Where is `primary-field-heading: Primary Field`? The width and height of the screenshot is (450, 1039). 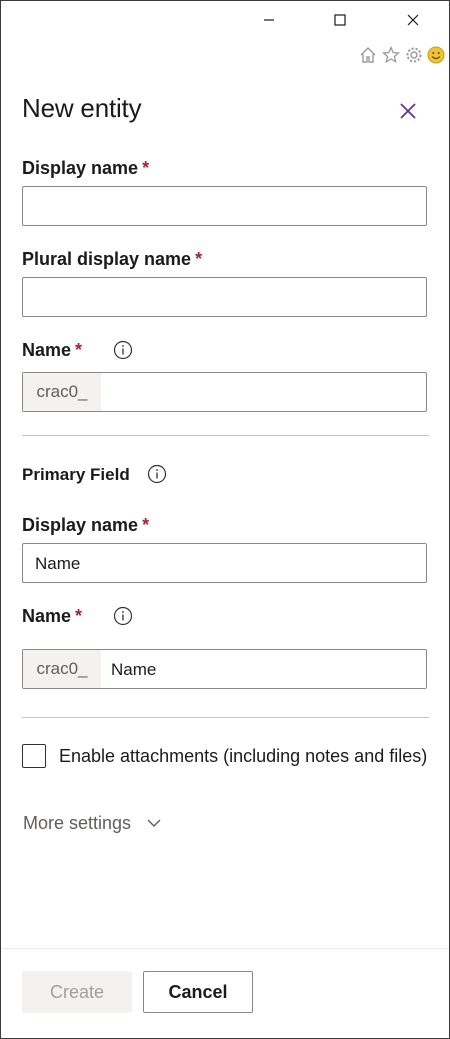 primary-field-heading: Primary Field is located at coordinates (76, 474).